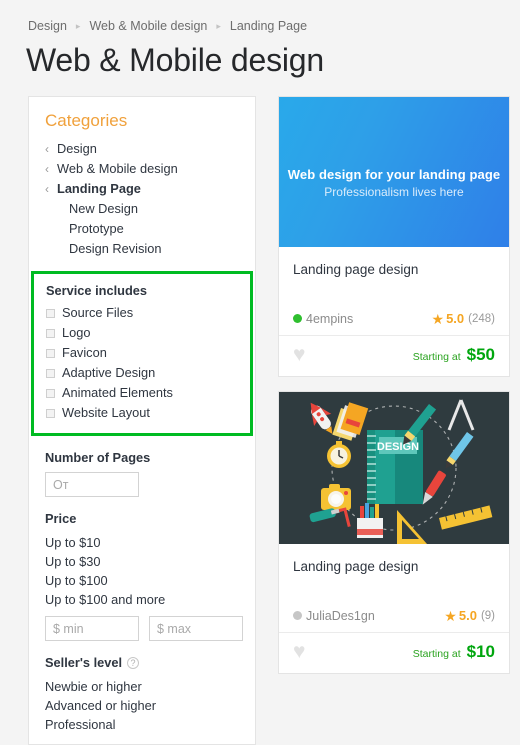 The width and height of the screenshot is (520, 745). Describe the element at coordinates (268, 26) in the screenshot. I see `breadcrumb-item-landing-page: Landing Page` at that location.